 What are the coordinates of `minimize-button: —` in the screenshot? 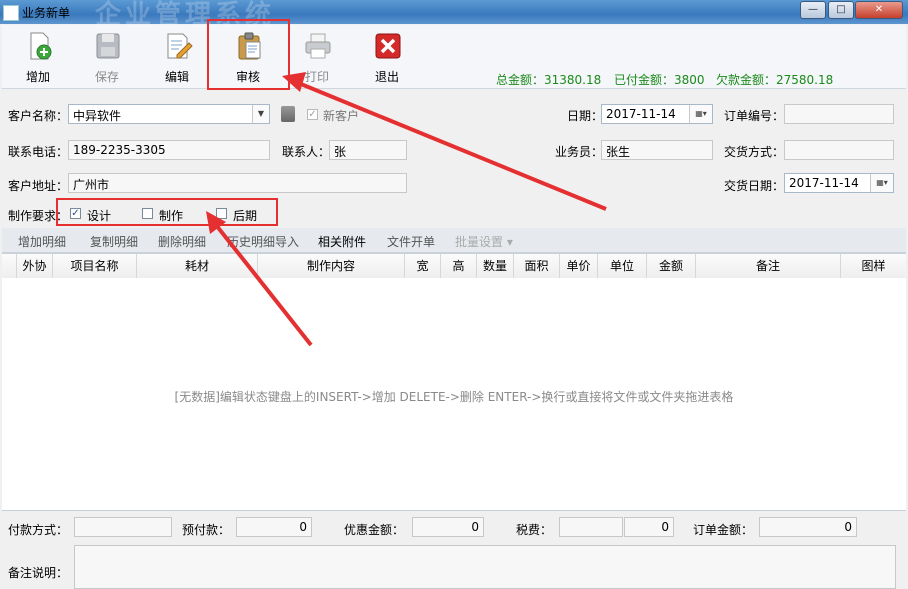 It's located at (813, 10).